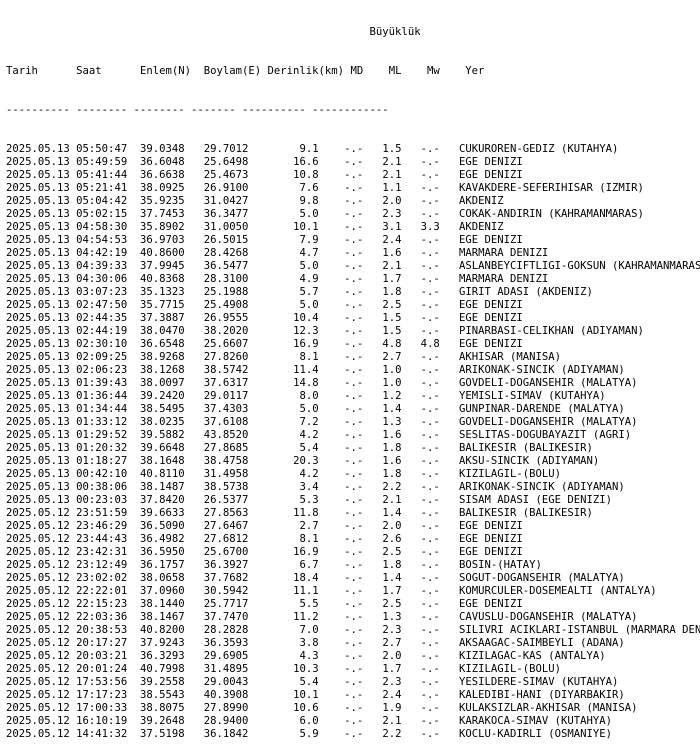  Describe the element at coordinates (510, 474) in the screenshot. I see `cell-place: KIZILAGIL-(BOLU)` at that location.